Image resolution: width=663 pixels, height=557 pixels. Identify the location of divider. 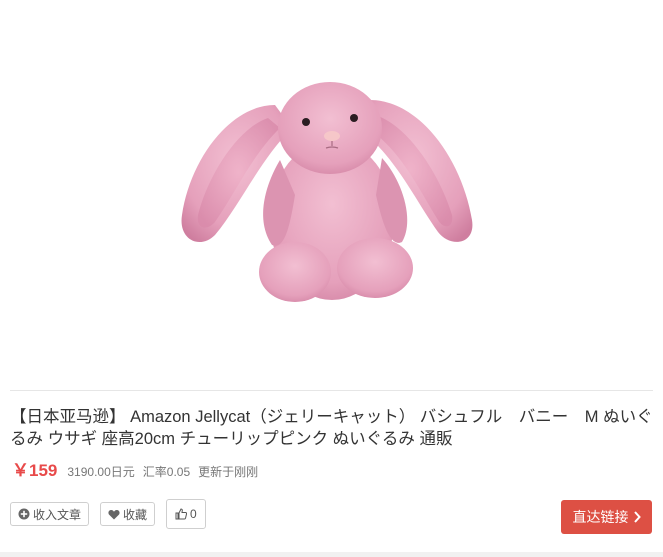
(331, 390).